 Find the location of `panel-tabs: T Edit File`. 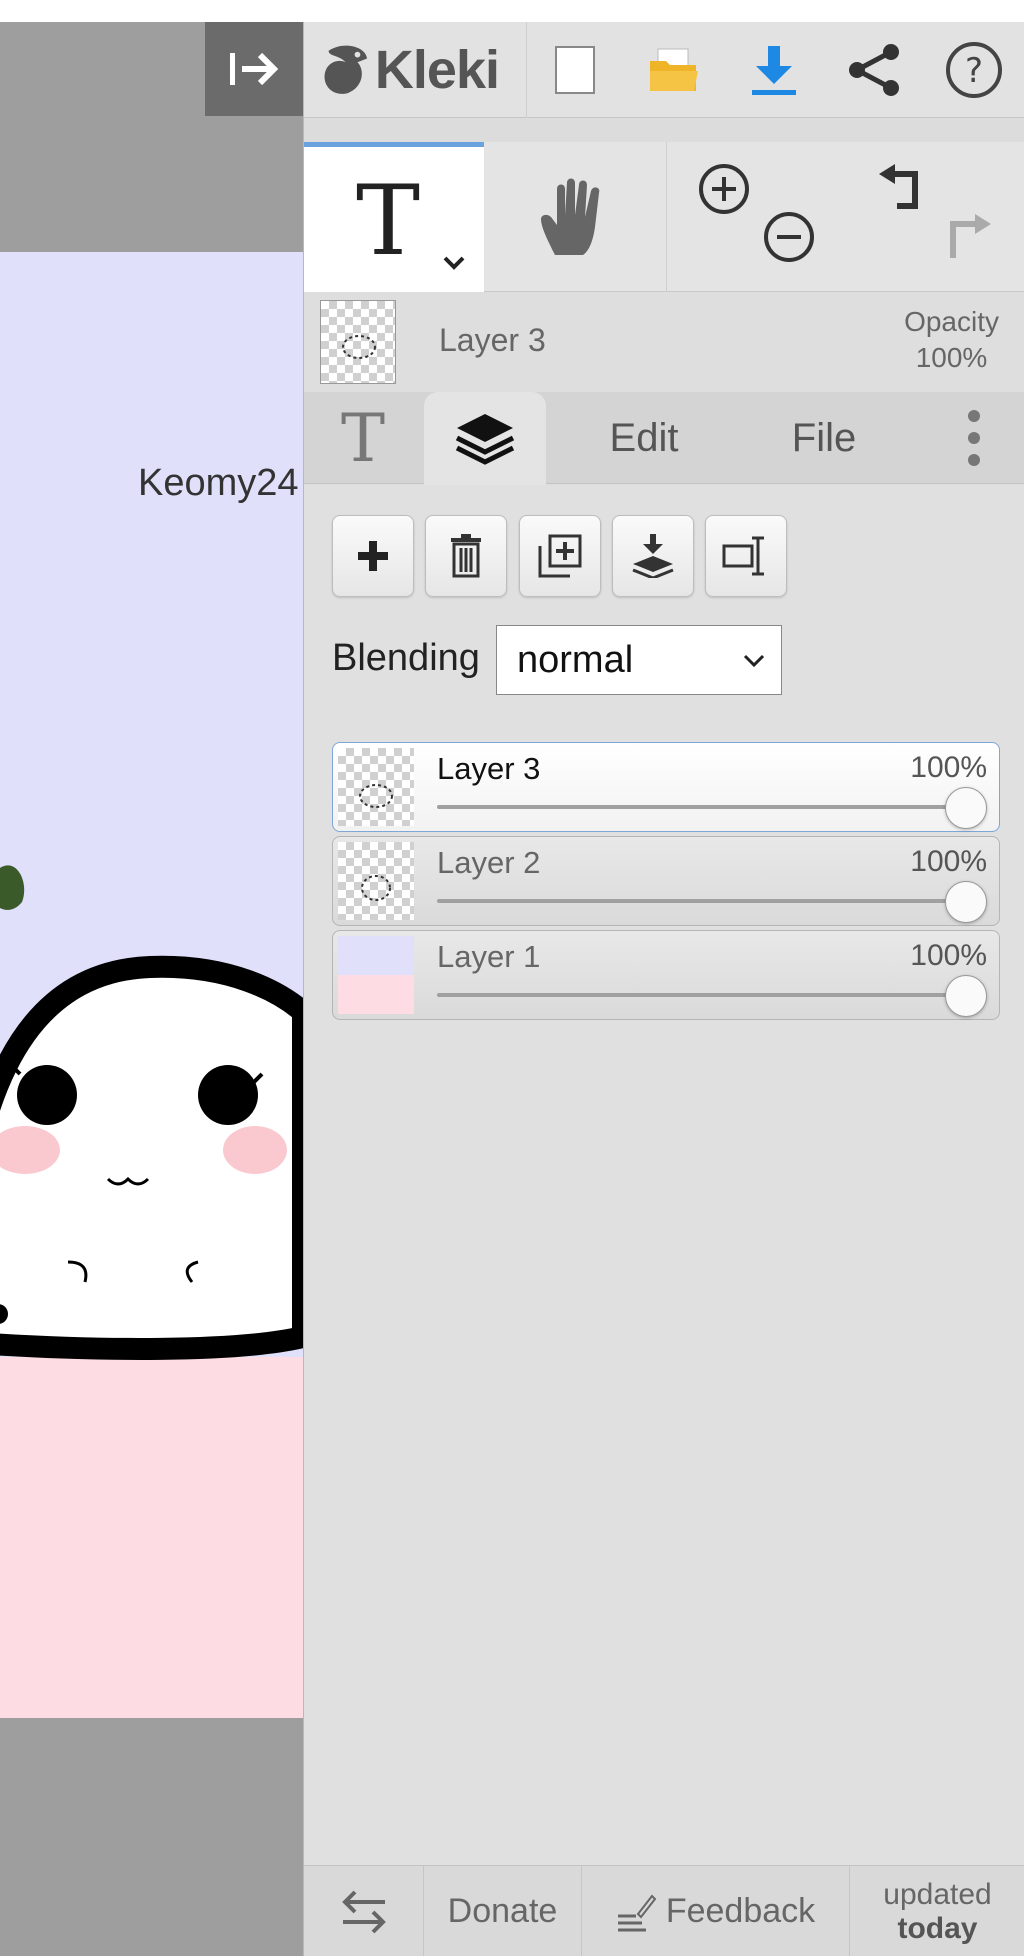

panel-tabs: T Edit File is located at coordinates (664, 439).